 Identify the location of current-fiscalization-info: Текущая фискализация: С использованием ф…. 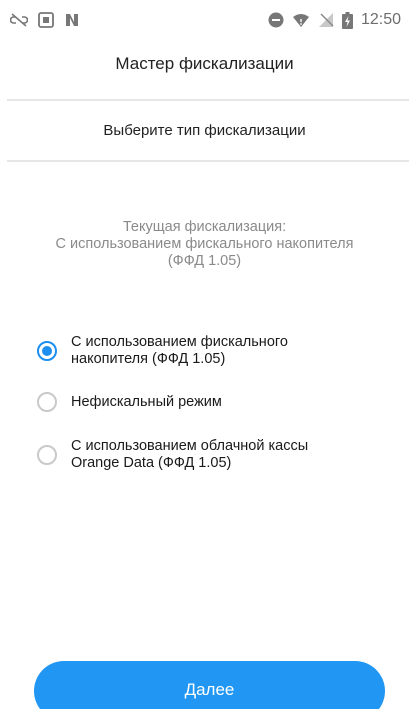
(204, 244).